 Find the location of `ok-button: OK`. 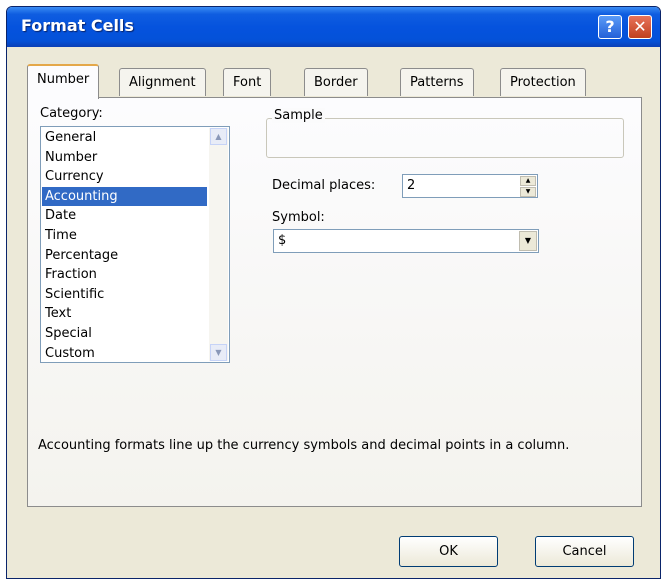

ok-button: OK is located at coordinates (448, 551).